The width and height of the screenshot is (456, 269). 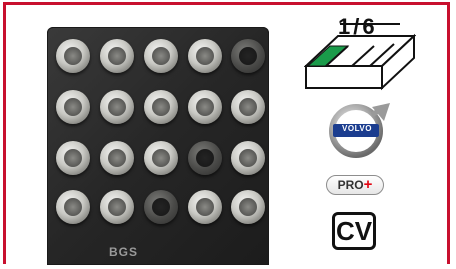 What do you see at coordinates (358, 26) in the screenshot?
I see `drive-size-label: 1/6` at bounding box center [358, 26].